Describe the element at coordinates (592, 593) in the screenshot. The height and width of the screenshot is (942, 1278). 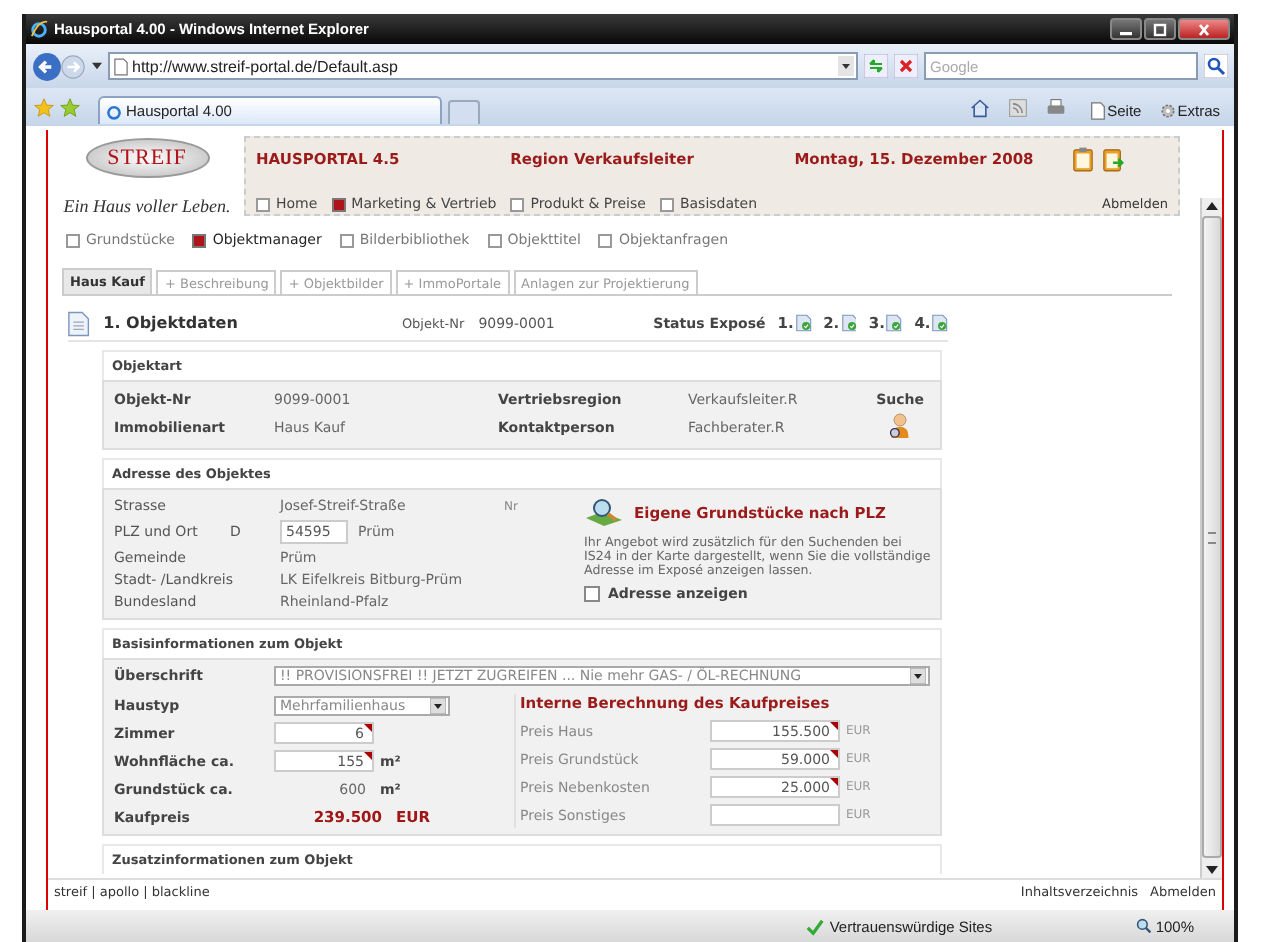
I see `checkbox` at that location.